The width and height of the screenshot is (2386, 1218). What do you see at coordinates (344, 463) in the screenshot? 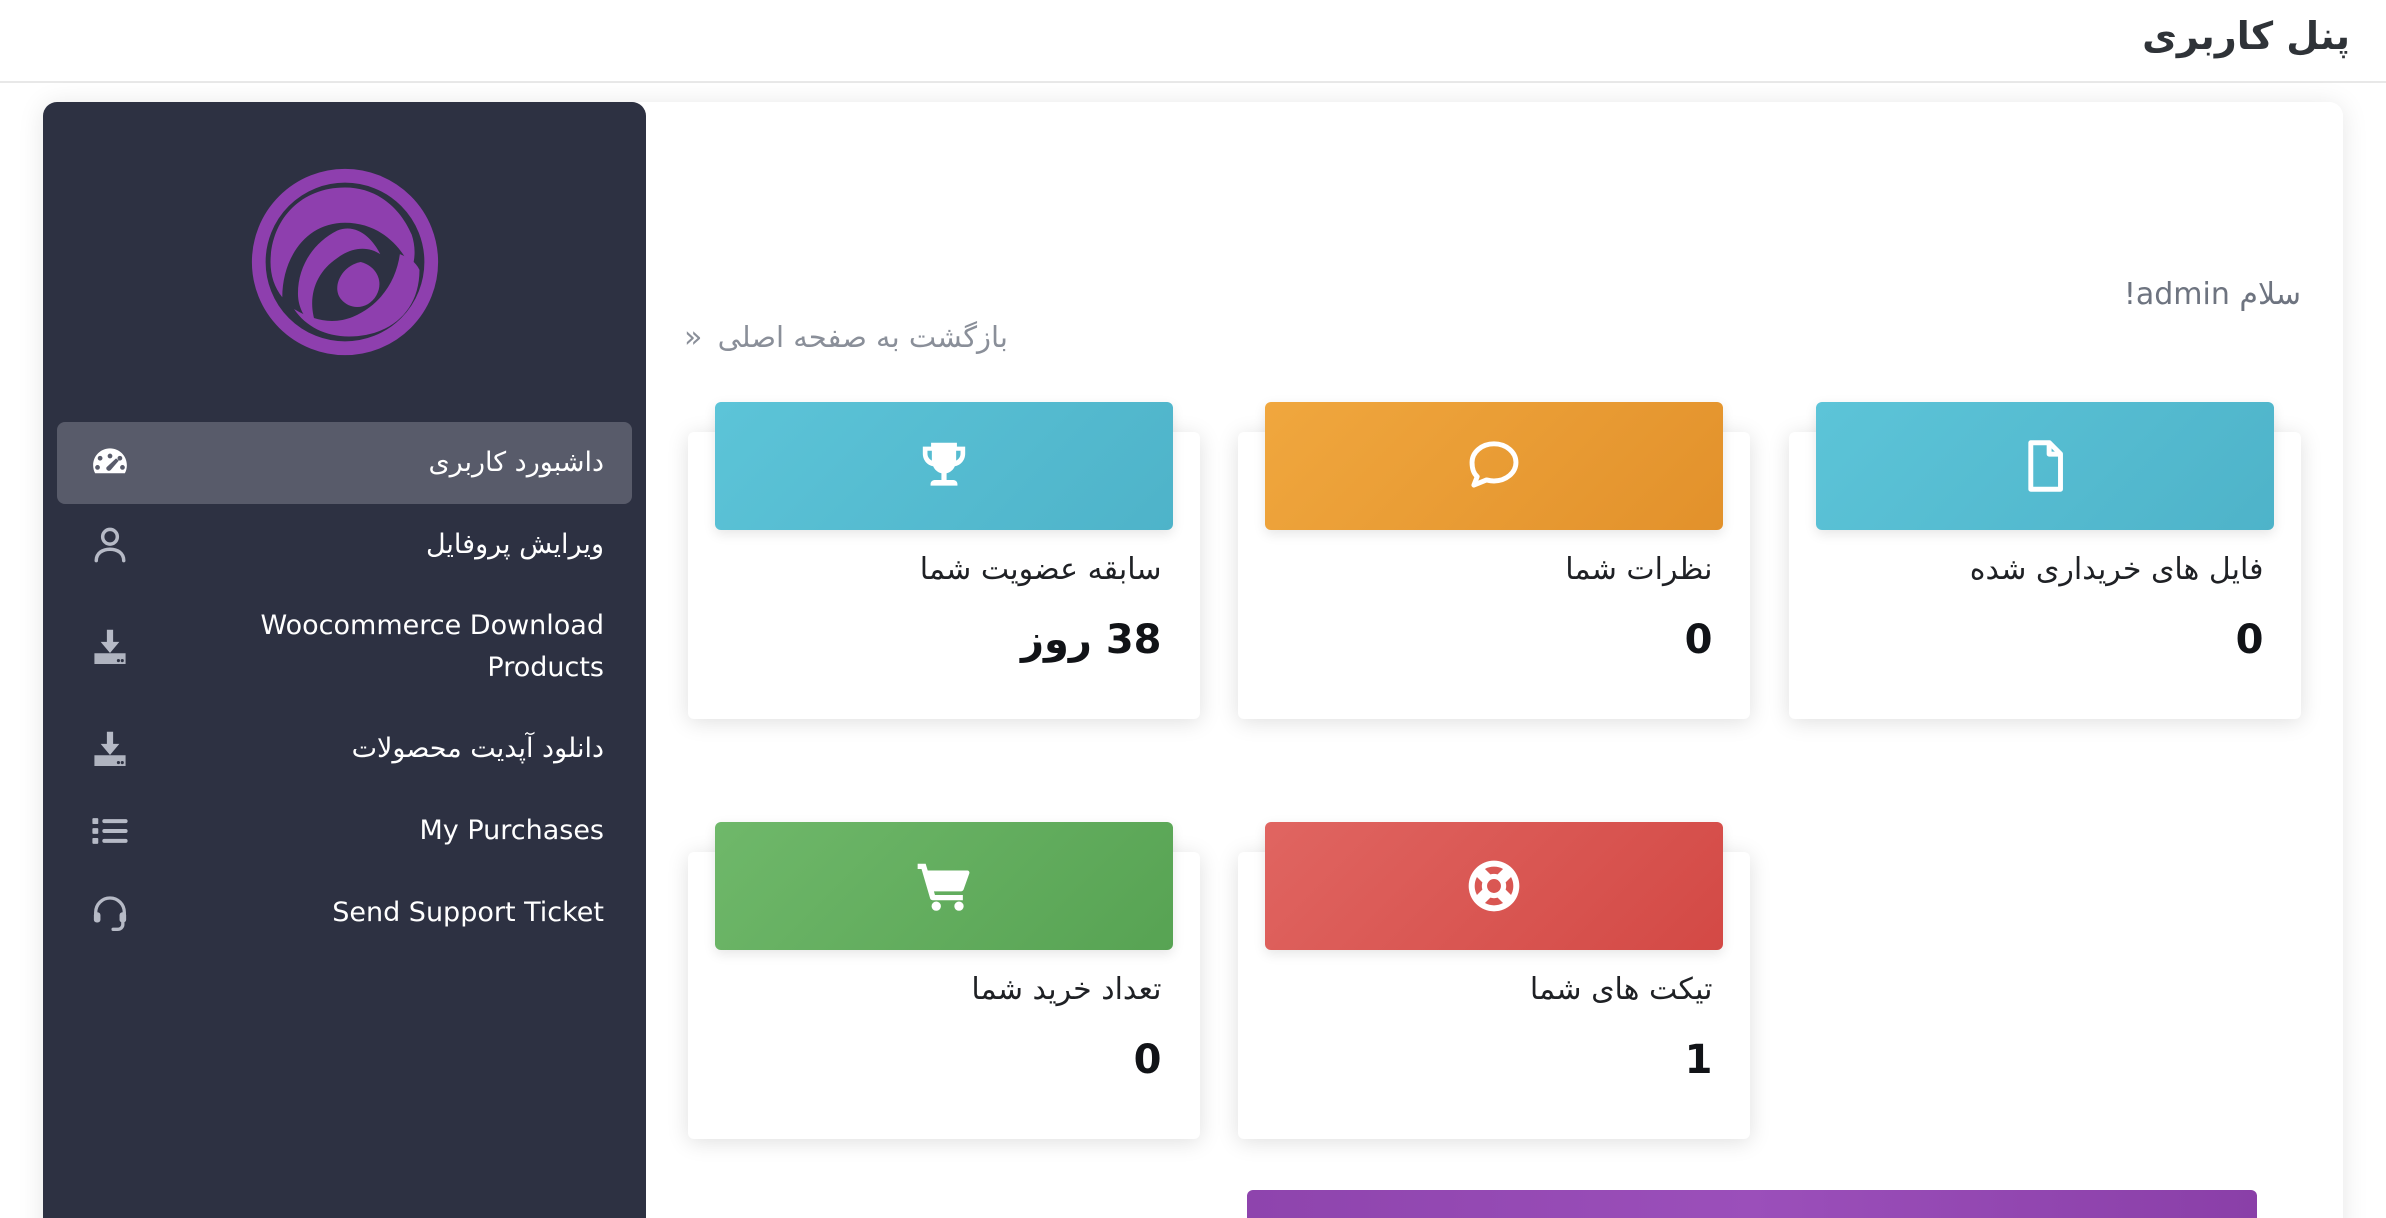
I see `sidebar-item-dashboard: داشبورد کاربری` at bounding box center [344, 463].